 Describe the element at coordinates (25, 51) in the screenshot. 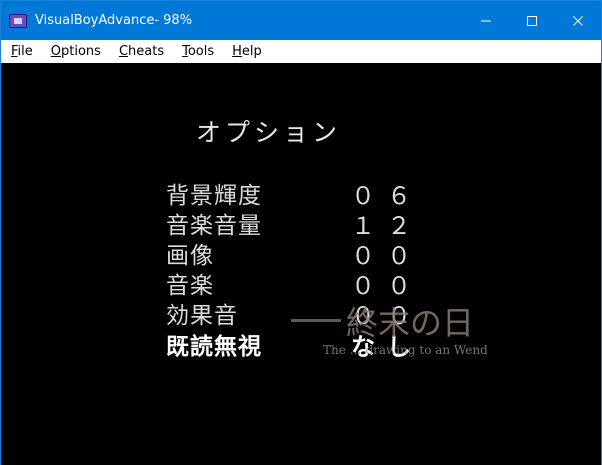

I see `menu-file-label: ile` at that location.